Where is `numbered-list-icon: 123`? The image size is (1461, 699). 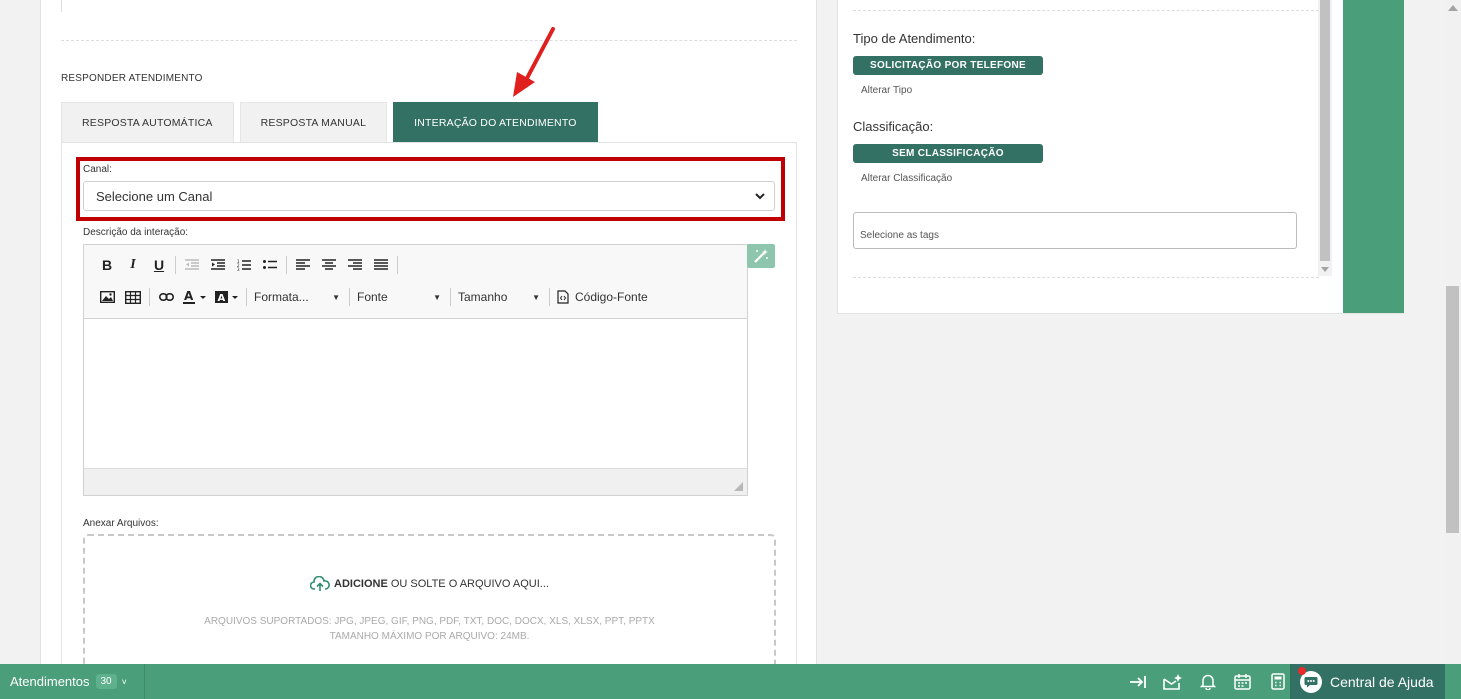
numbered-list-icon: 123 is located at coordinates (244, 265).